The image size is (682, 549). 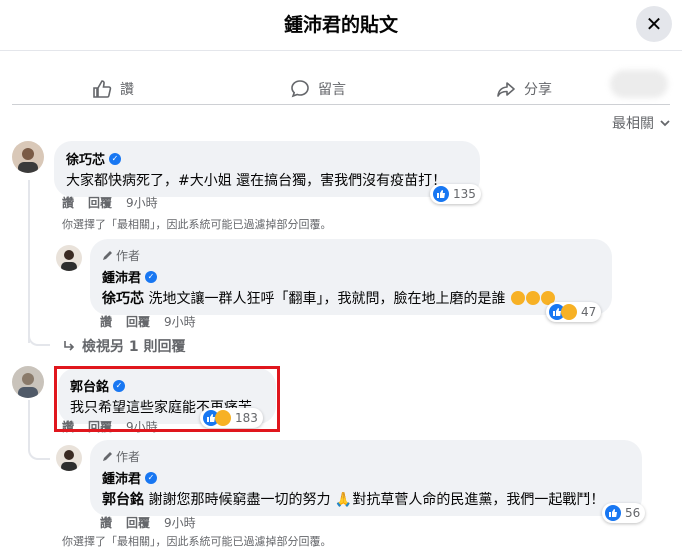 What do you see at coordinates (569, 312) in the screenshot?
I see `haha-reaction-icon` at bounding box center [569, 312].